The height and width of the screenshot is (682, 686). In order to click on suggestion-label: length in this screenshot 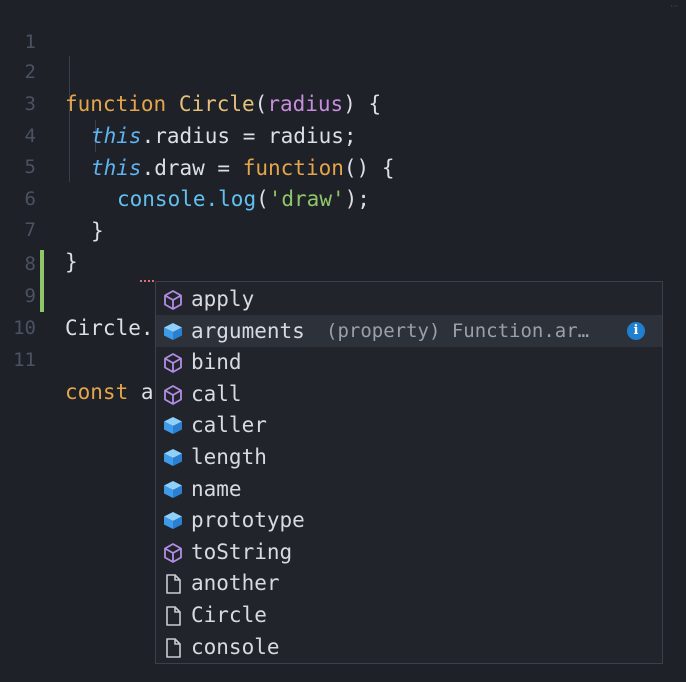, I will do `click(229, 457)`.